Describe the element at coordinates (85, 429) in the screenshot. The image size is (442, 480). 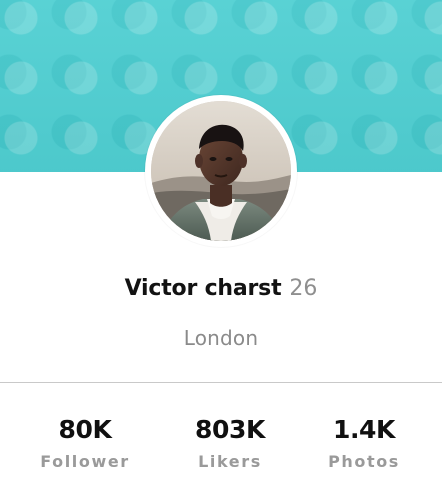
I see `followers-count: 80K` at that location.